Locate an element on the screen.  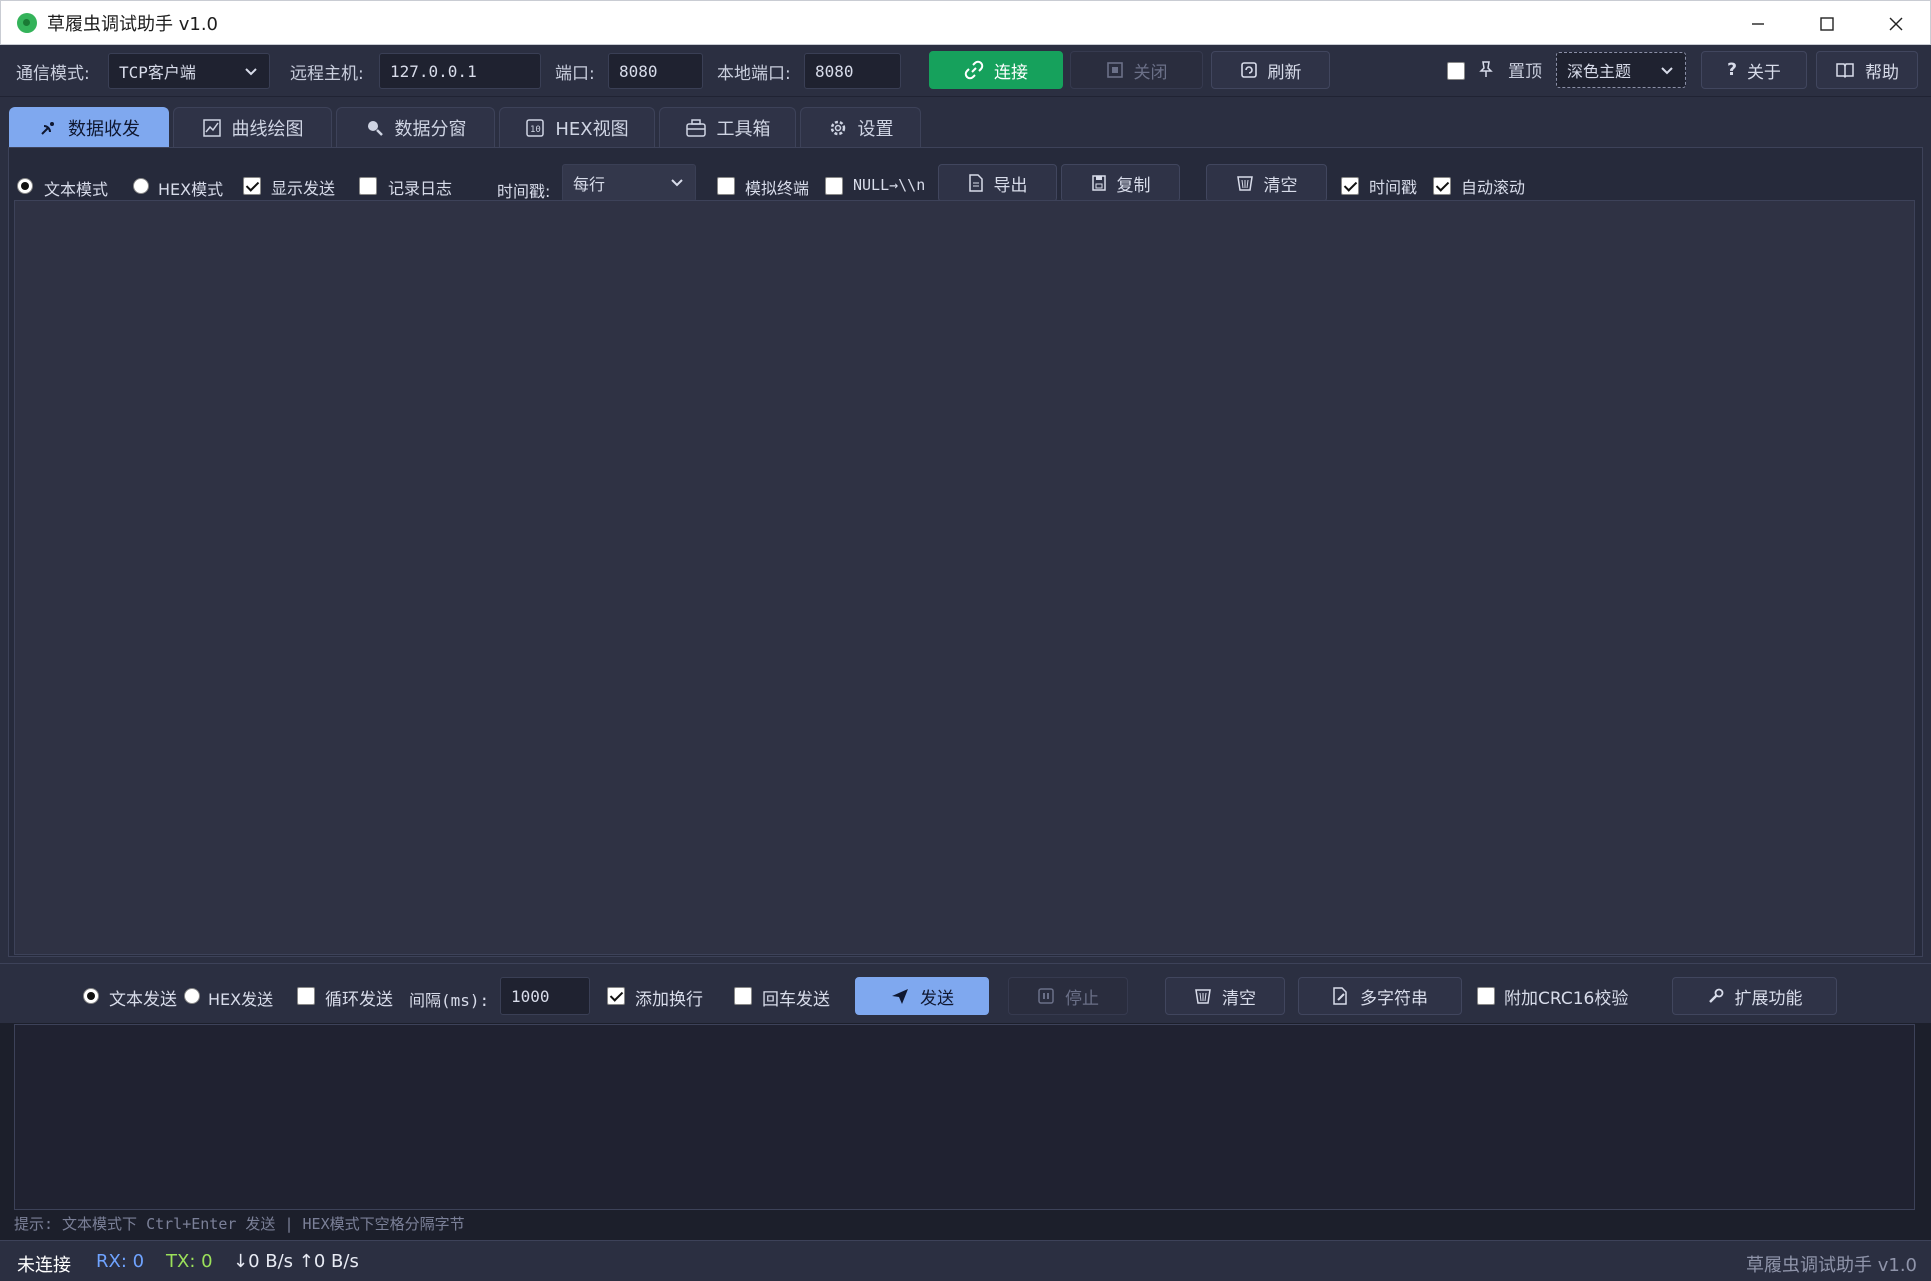
minimize-button is located at coordinates (1757, 23).